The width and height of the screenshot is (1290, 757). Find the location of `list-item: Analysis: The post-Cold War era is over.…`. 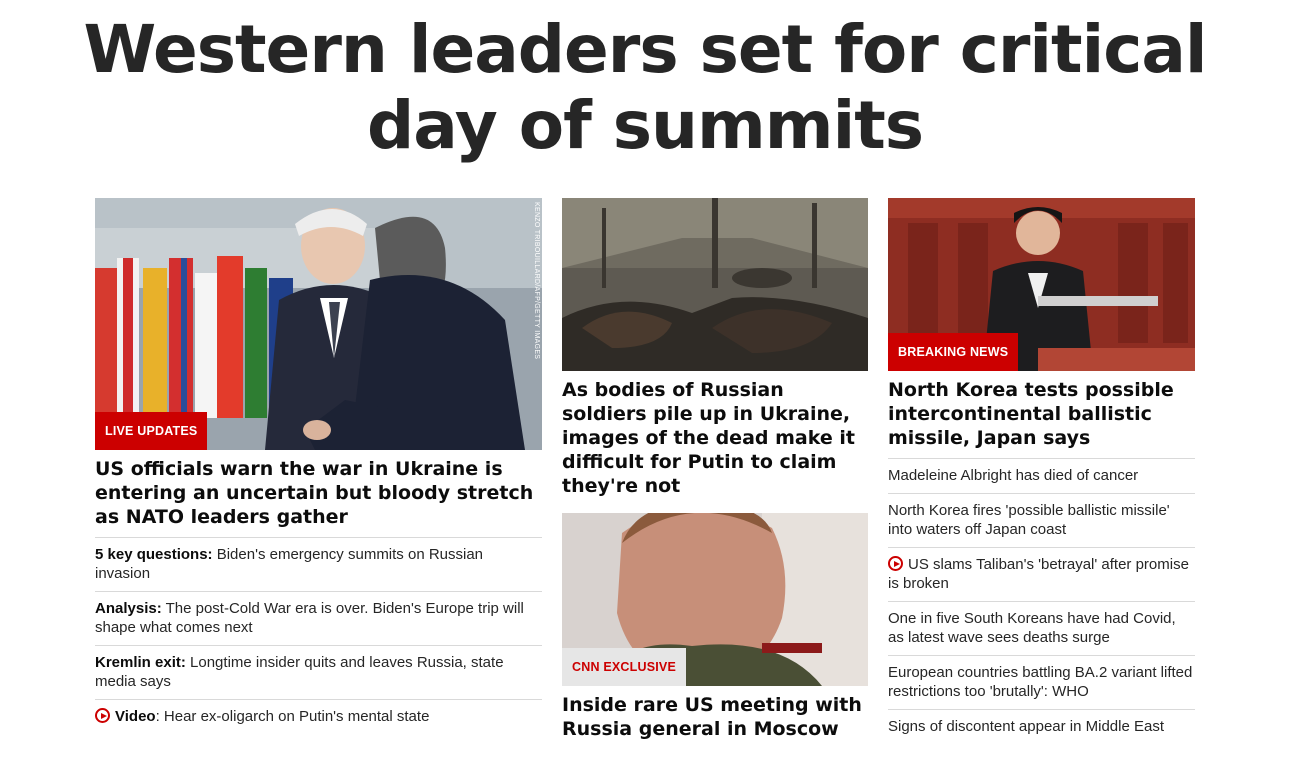

list-item: Analysis: The post-Cold War era is over.… is located at coordinates (318, 618).